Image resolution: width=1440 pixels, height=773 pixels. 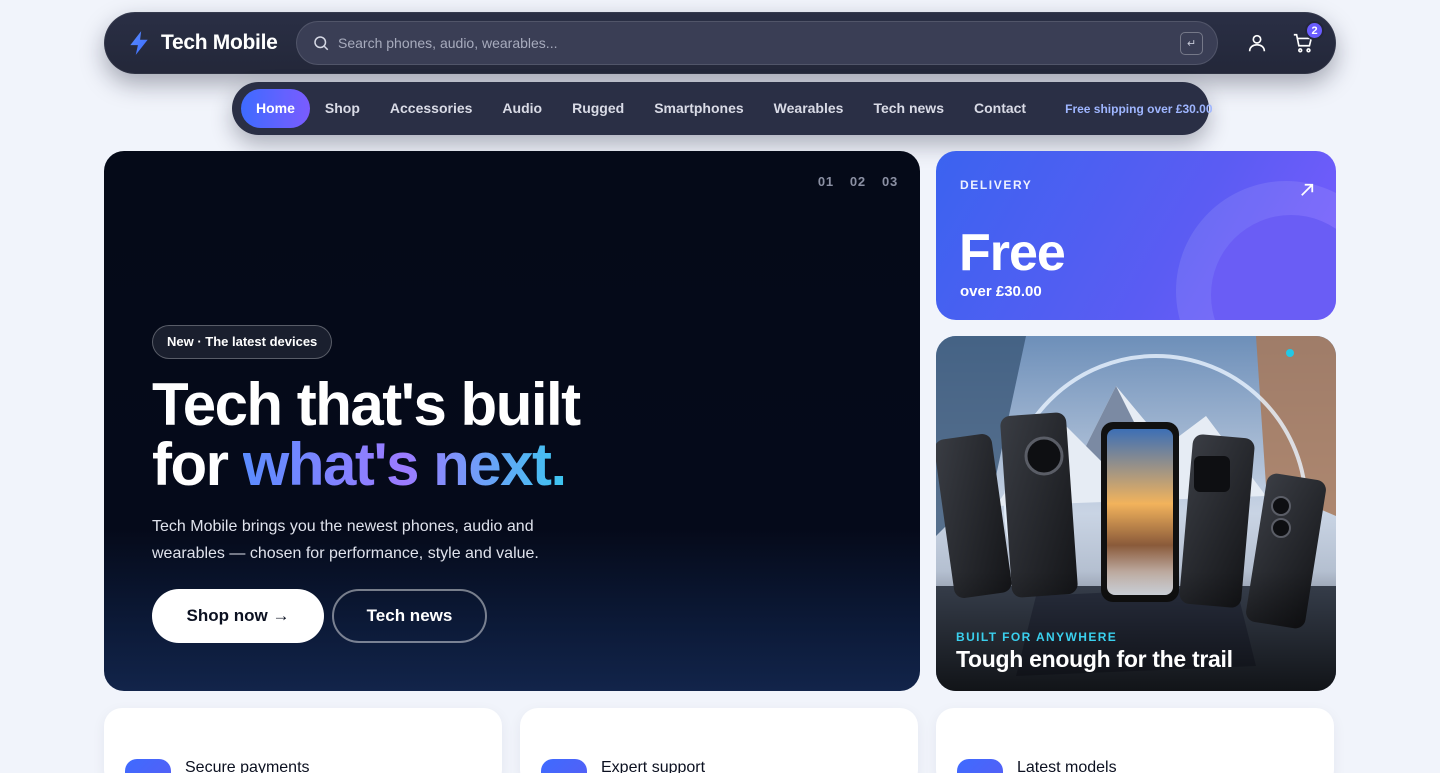 I want to click on search-bar: ↵, so click(x=757, y=43).